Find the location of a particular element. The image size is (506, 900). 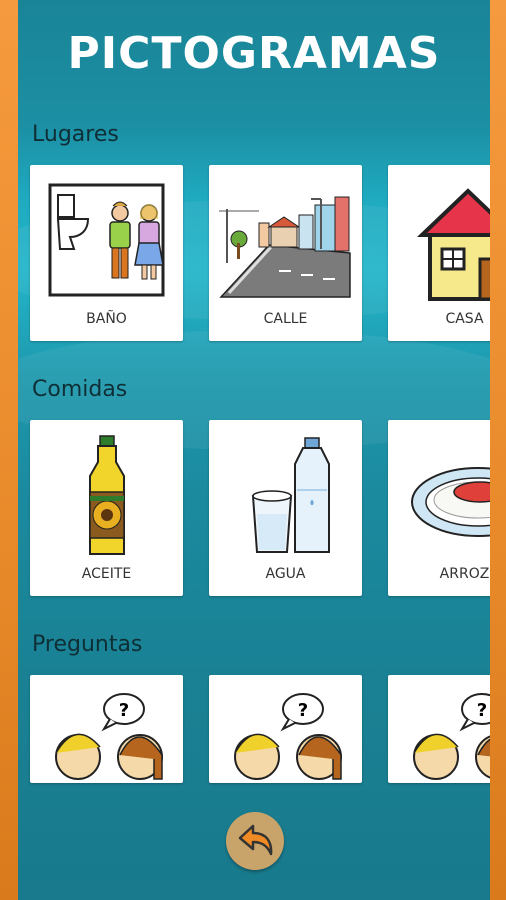

pictogram-card-agua: AGUA is located at coordinates (285, 508).